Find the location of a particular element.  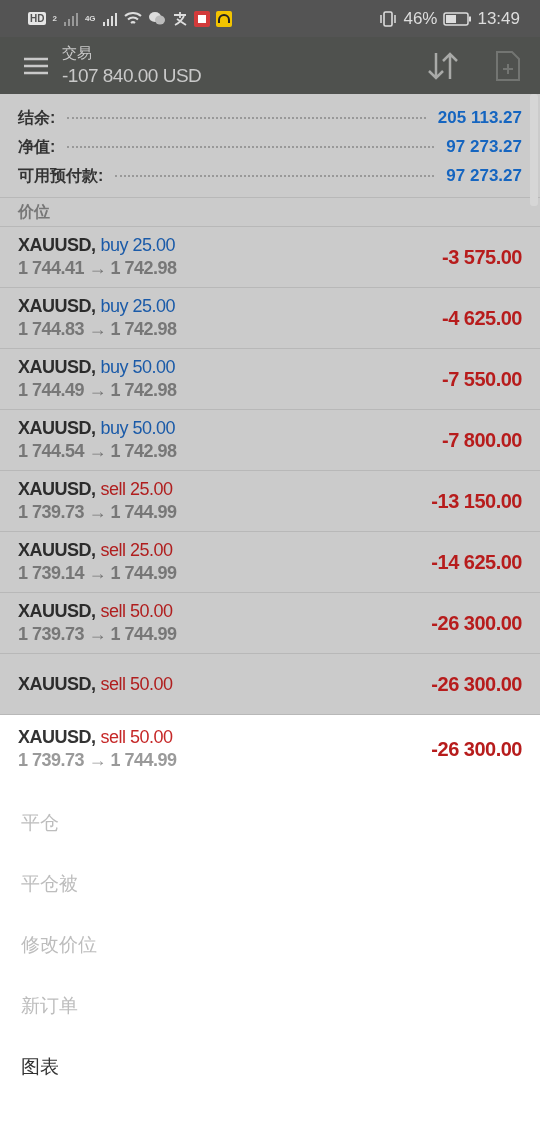

profit-value: -7 550.00 is located at coordinates (482, 379).